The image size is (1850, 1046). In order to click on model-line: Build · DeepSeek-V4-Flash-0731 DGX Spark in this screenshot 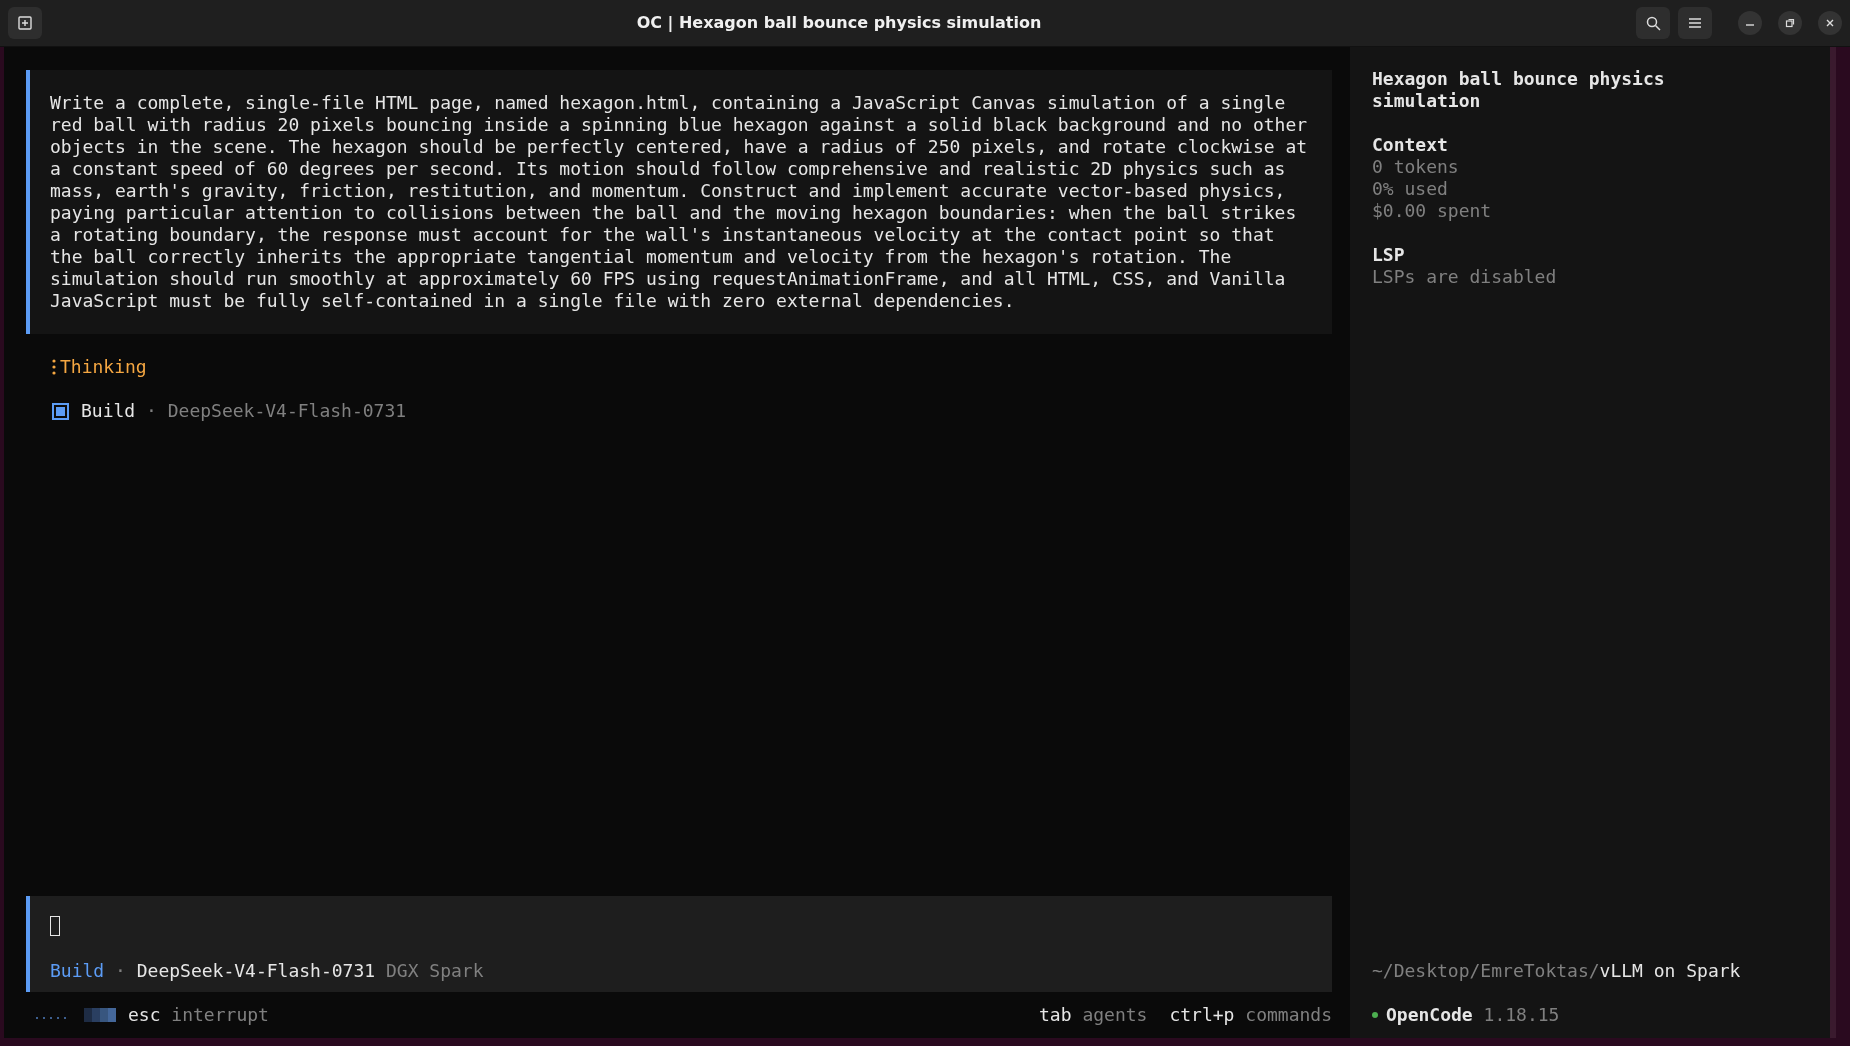, I will do `click(267, 971)`.